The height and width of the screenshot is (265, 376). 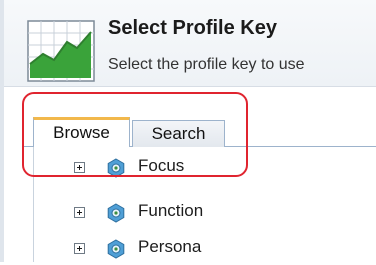 I want to click on chart-app-icon, so click(x=61, y=51).